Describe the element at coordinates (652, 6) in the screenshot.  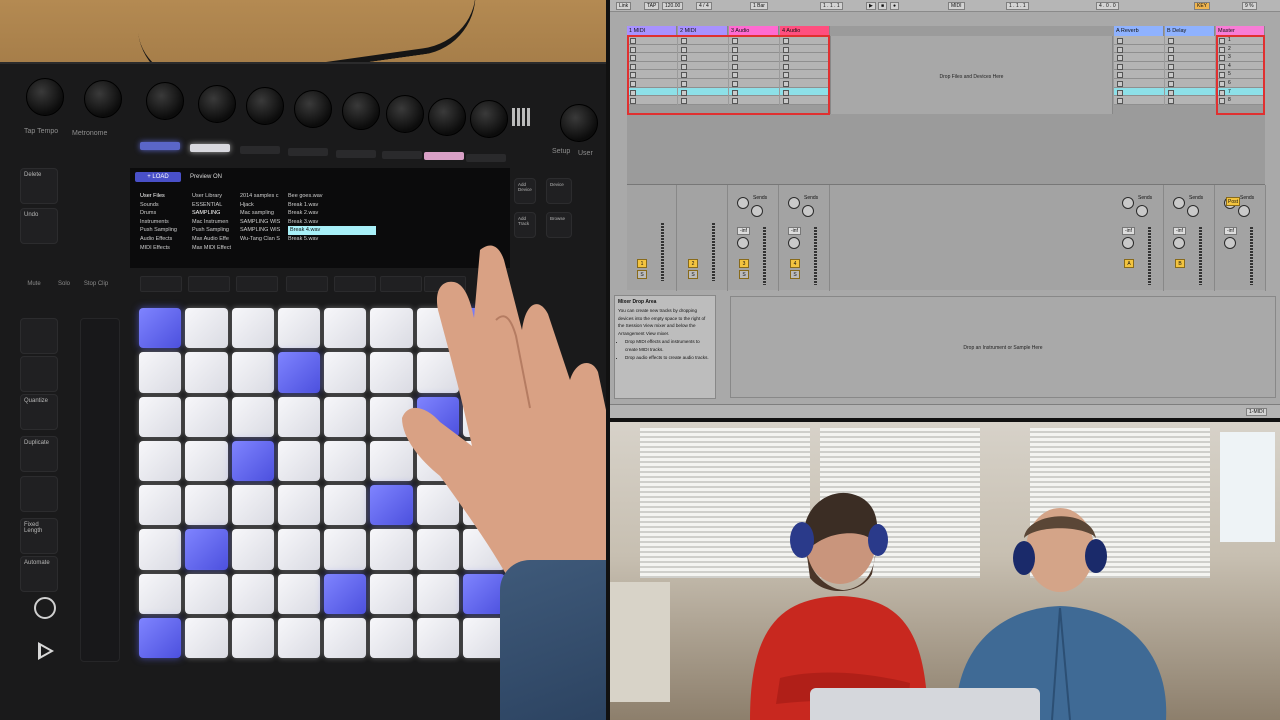
I see `tap-button: TAP` at that location.